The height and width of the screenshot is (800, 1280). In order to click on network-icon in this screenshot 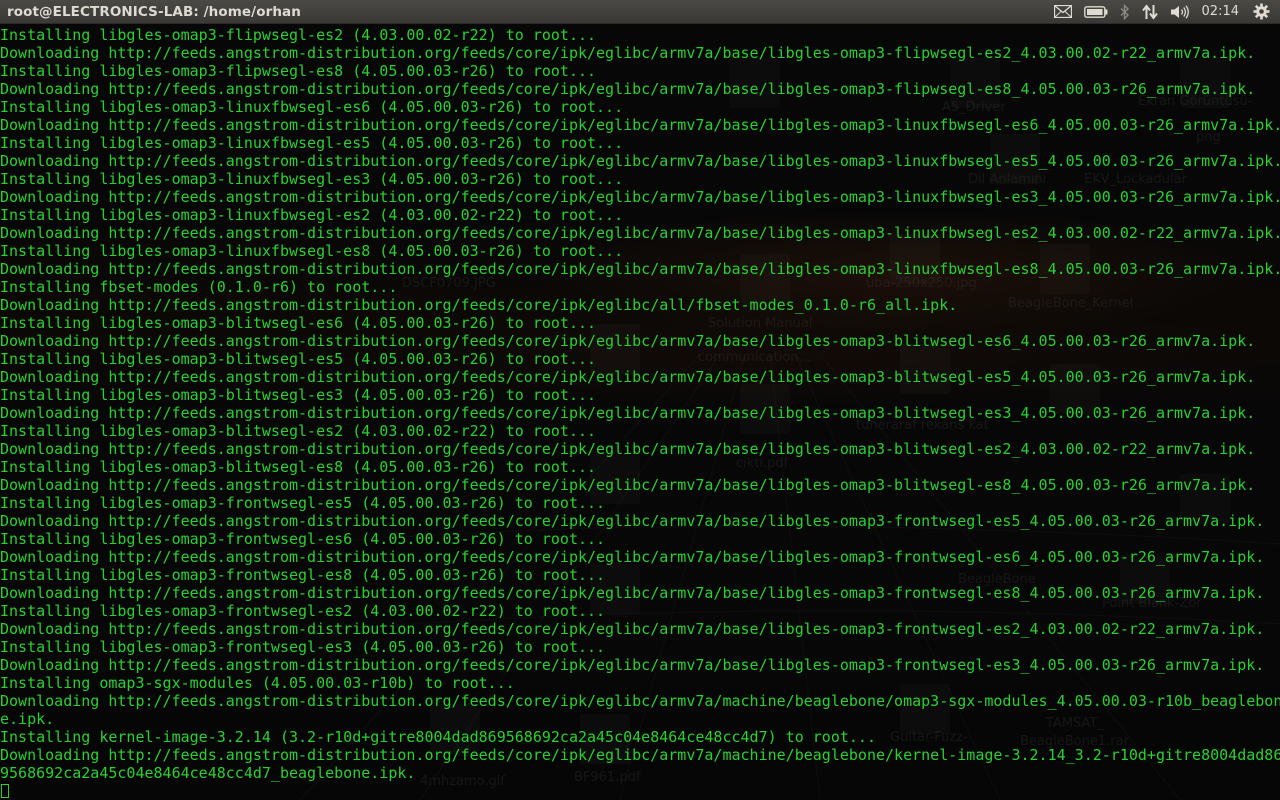, I will do `click(1150, 12)`.